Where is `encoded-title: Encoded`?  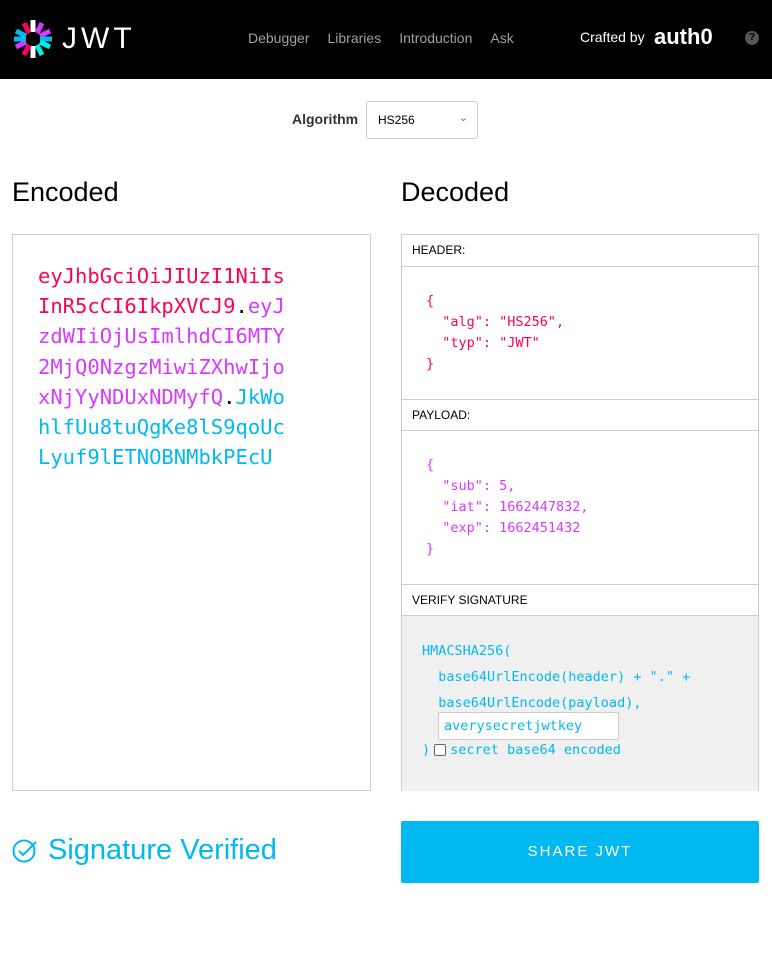 encoded-title: Encoded is located at coordinates (65, 192).